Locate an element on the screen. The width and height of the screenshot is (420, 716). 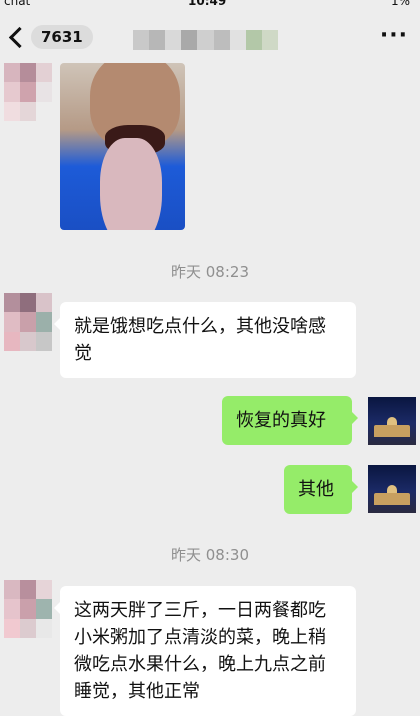
carrier-label: chat is located at coordinates (17, 4).